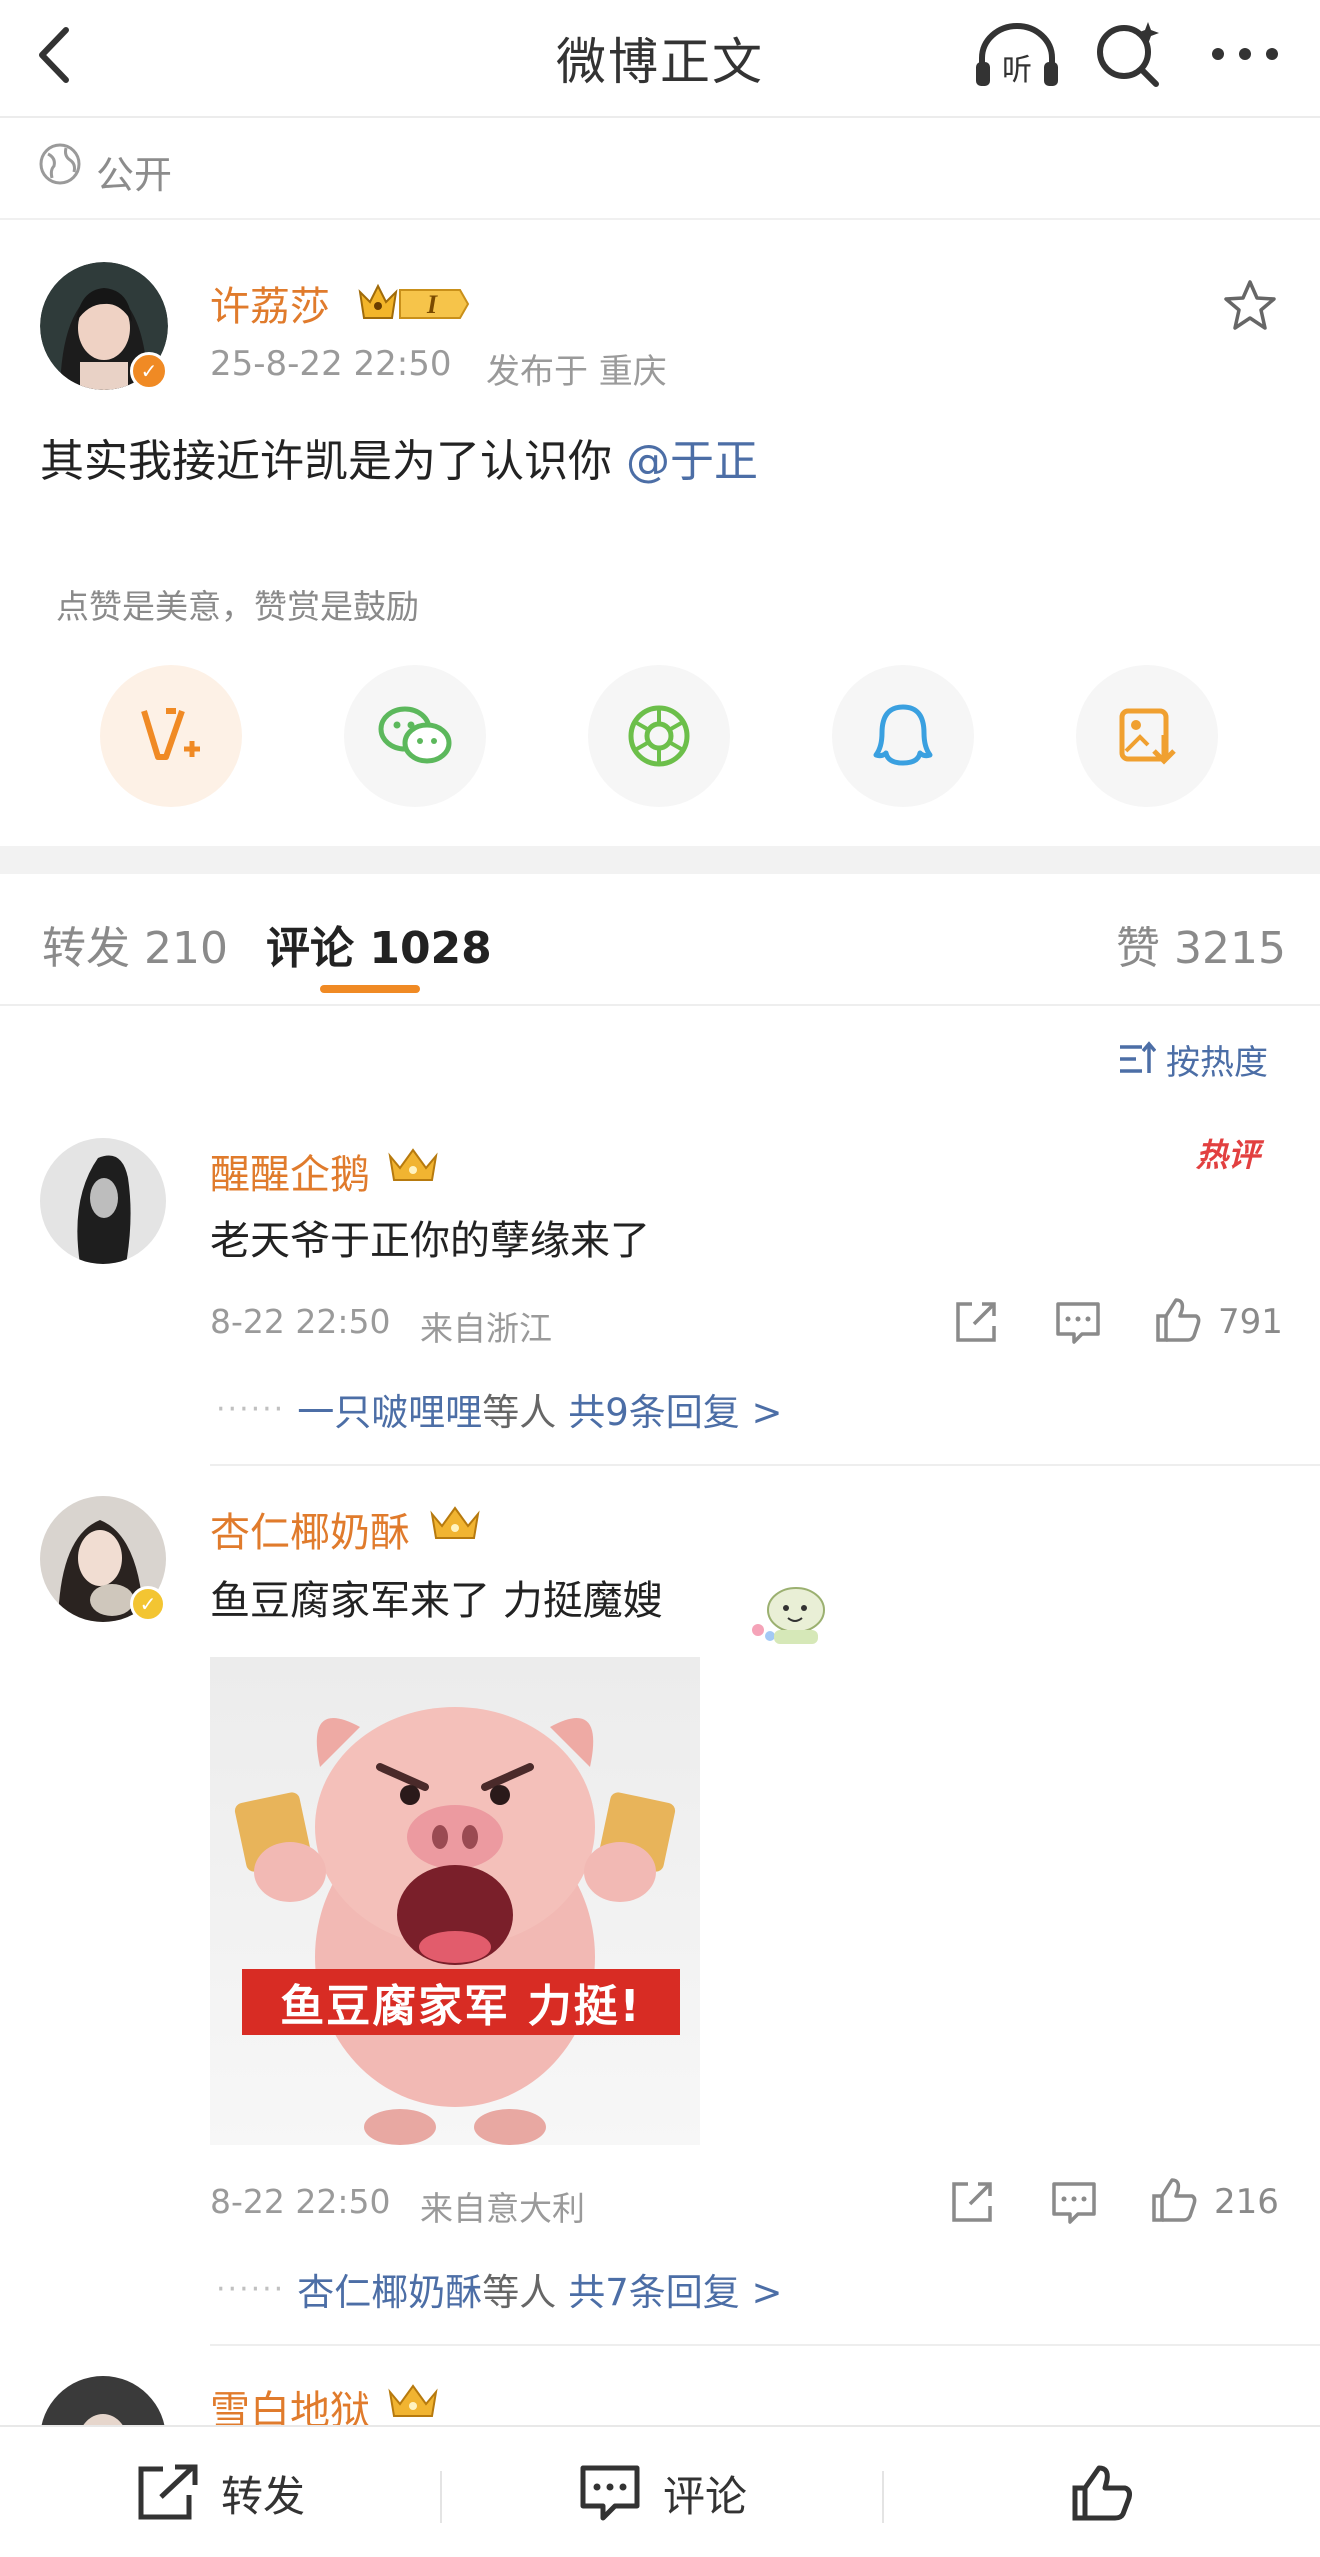 This screenshot has height=2557, width=1320. I want to click on listen-button: 听, so click(1017, 54).